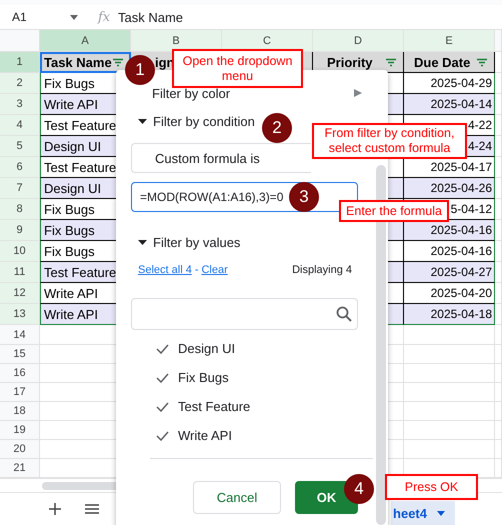 The width and height of the screenshot is (502, 525). I want to click on menu-item: Filter by color, so click(191, 93).